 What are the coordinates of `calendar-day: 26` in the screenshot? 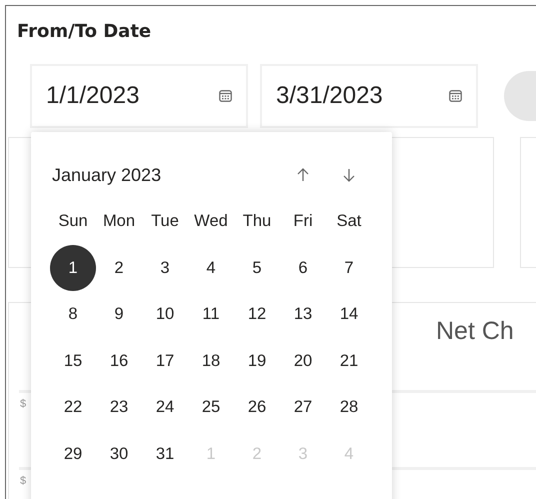 It's located at (257, 407).